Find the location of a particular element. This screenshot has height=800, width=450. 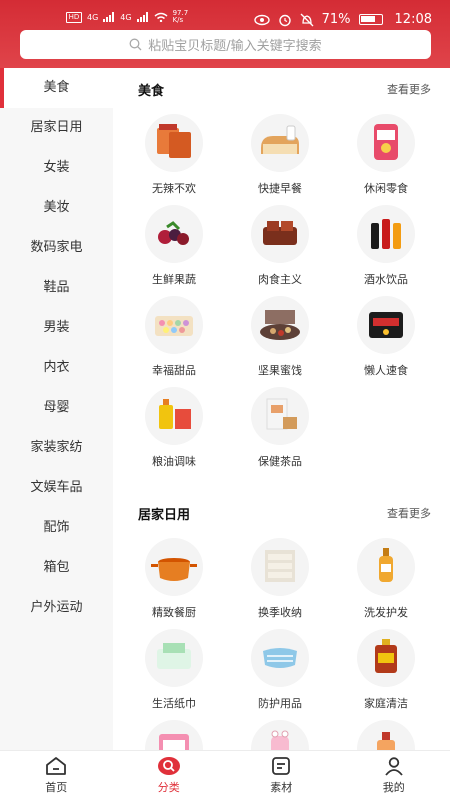

mask-icon is located at coordinates (280, 658).